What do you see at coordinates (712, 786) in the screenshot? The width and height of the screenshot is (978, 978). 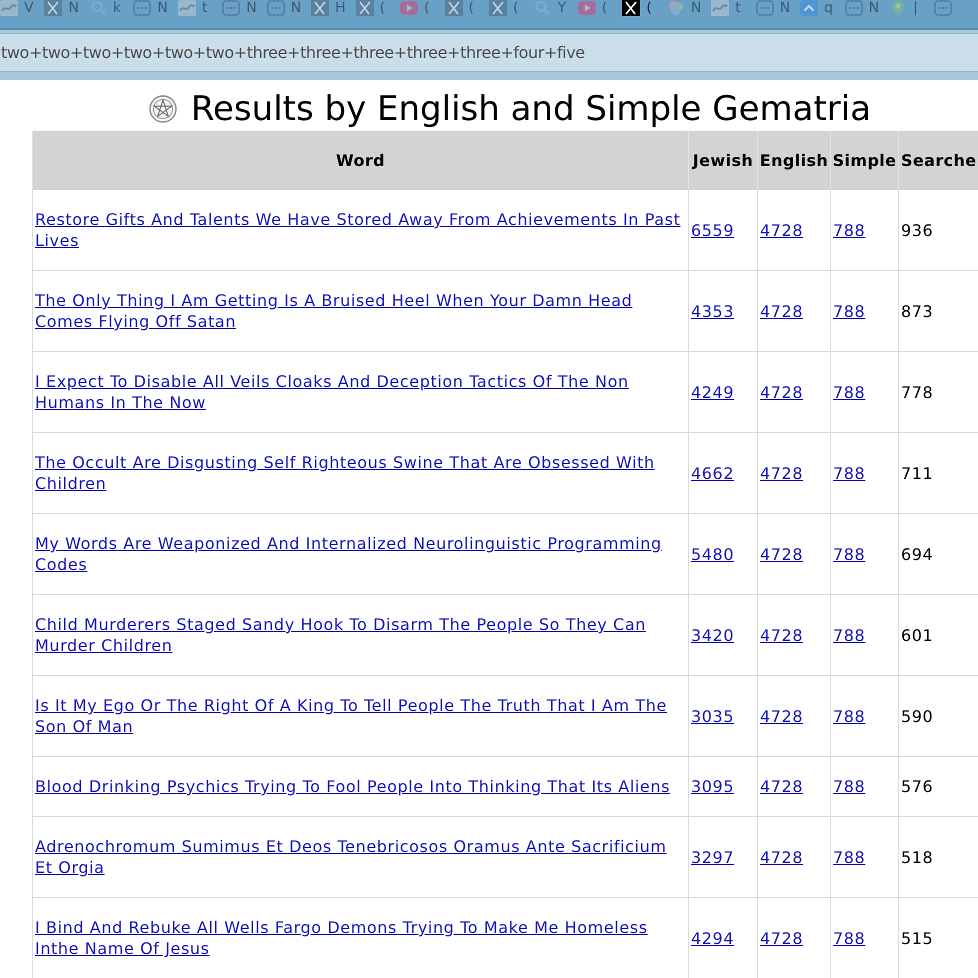 I see `jewish-value-link: 3095` at bounding box center [712, 786].